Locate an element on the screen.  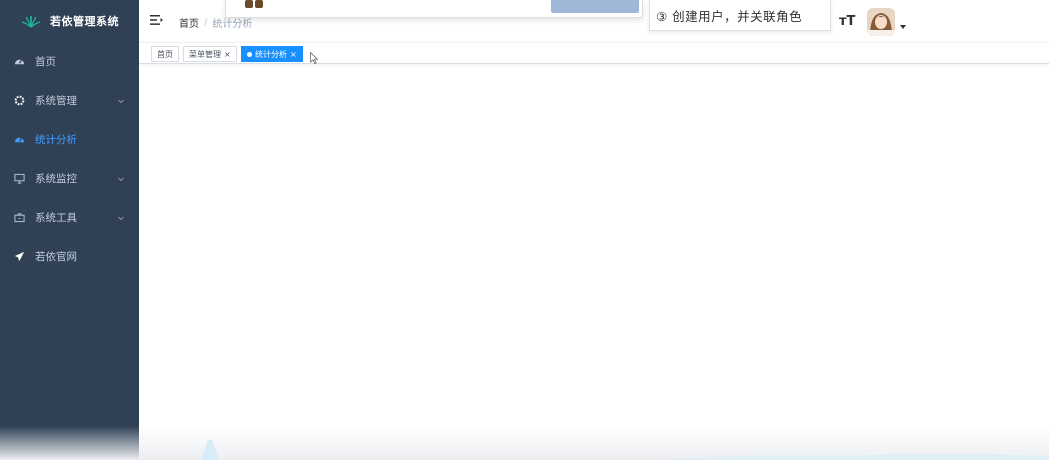
avatar-image is located at coordinates (881, 22).